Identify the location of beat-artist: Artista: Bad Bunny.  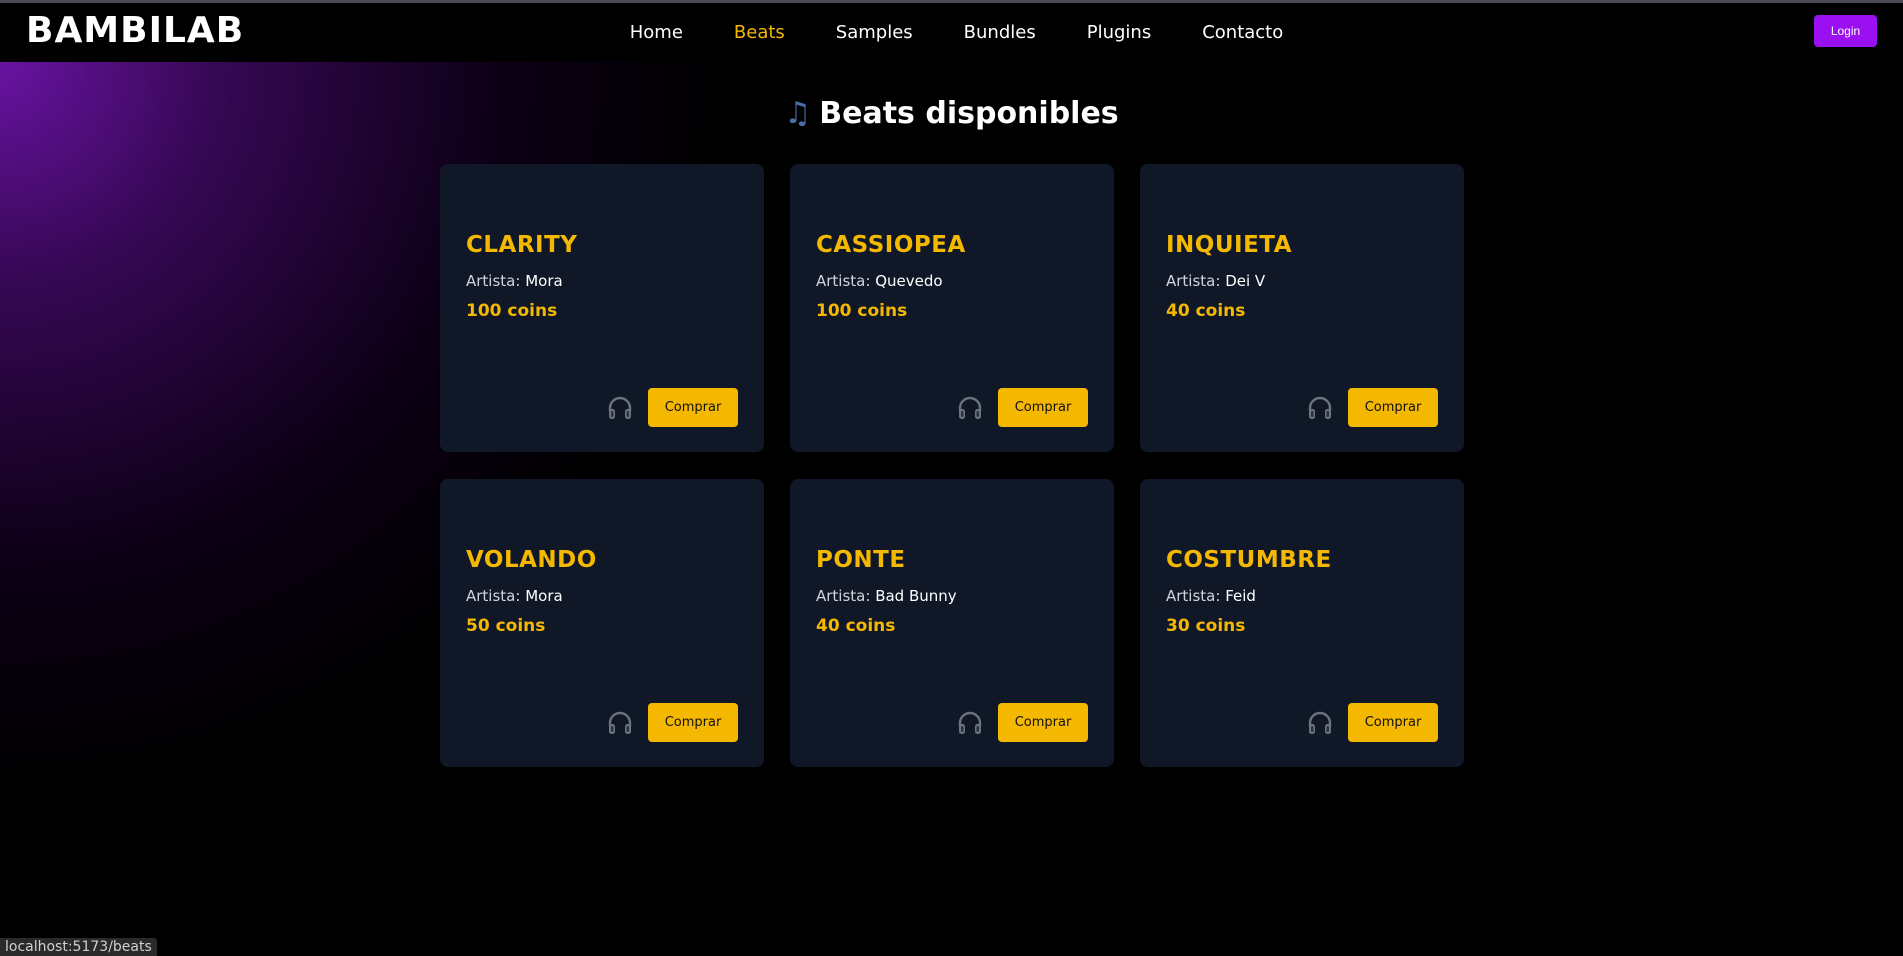
(886, 596).